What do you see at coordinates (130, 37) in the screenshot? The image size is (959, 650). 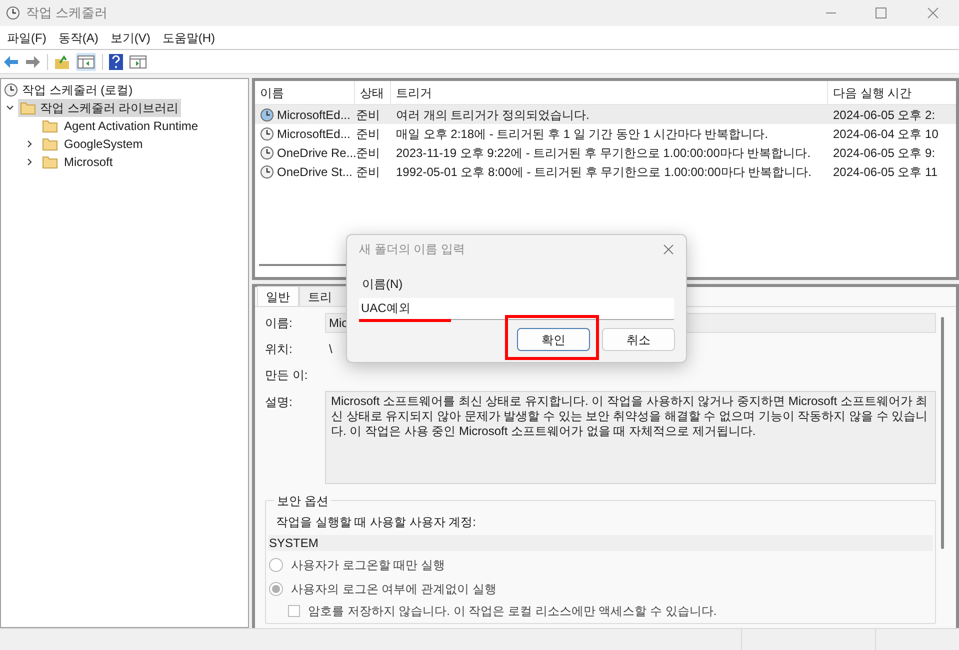 I see `menu-item: 보기(V)` at bounding box center [130, 37].